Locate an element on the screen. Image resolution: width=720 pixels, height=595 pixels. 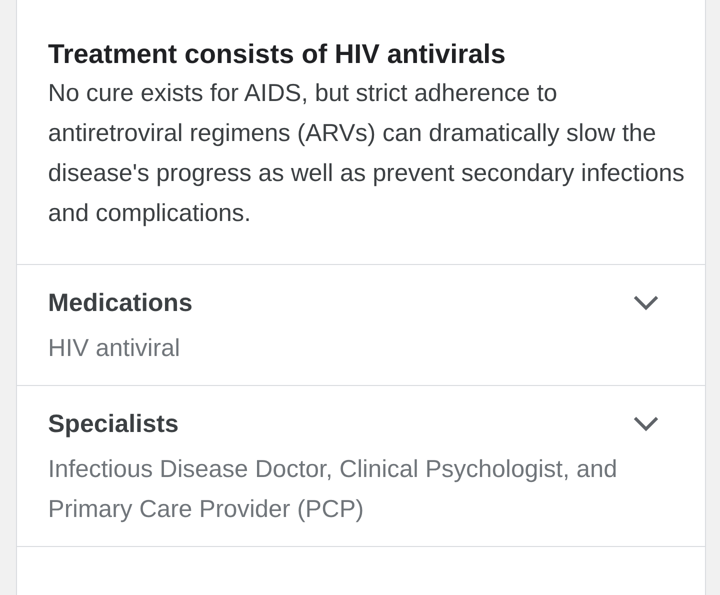
section-title: Medications is located at coordinates (120, 303).